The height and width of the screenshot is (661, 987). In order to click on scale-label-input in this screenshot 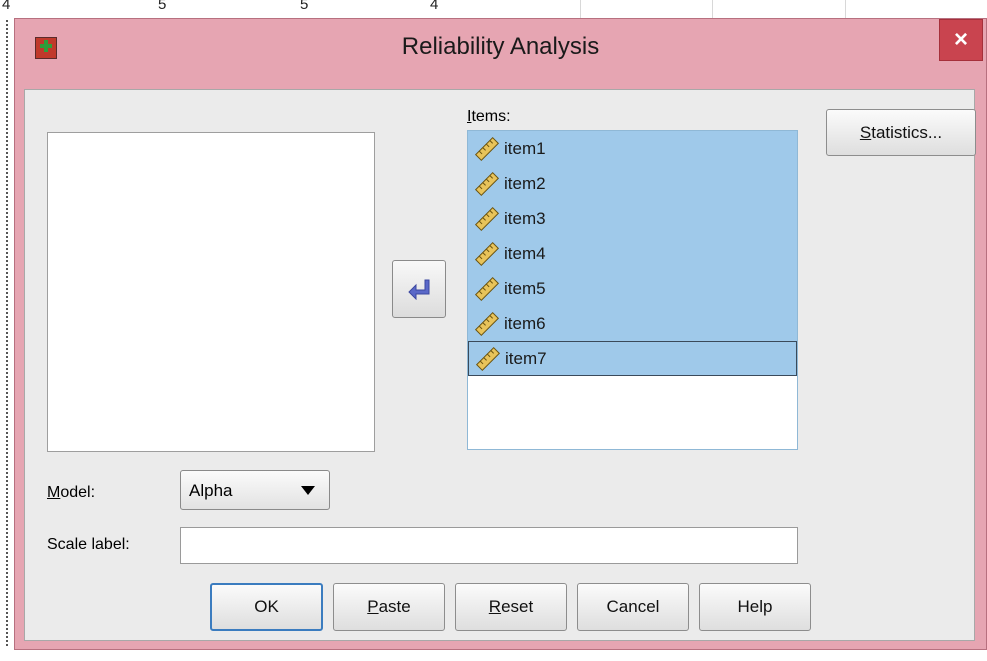, I will do `click(489, 545)`.